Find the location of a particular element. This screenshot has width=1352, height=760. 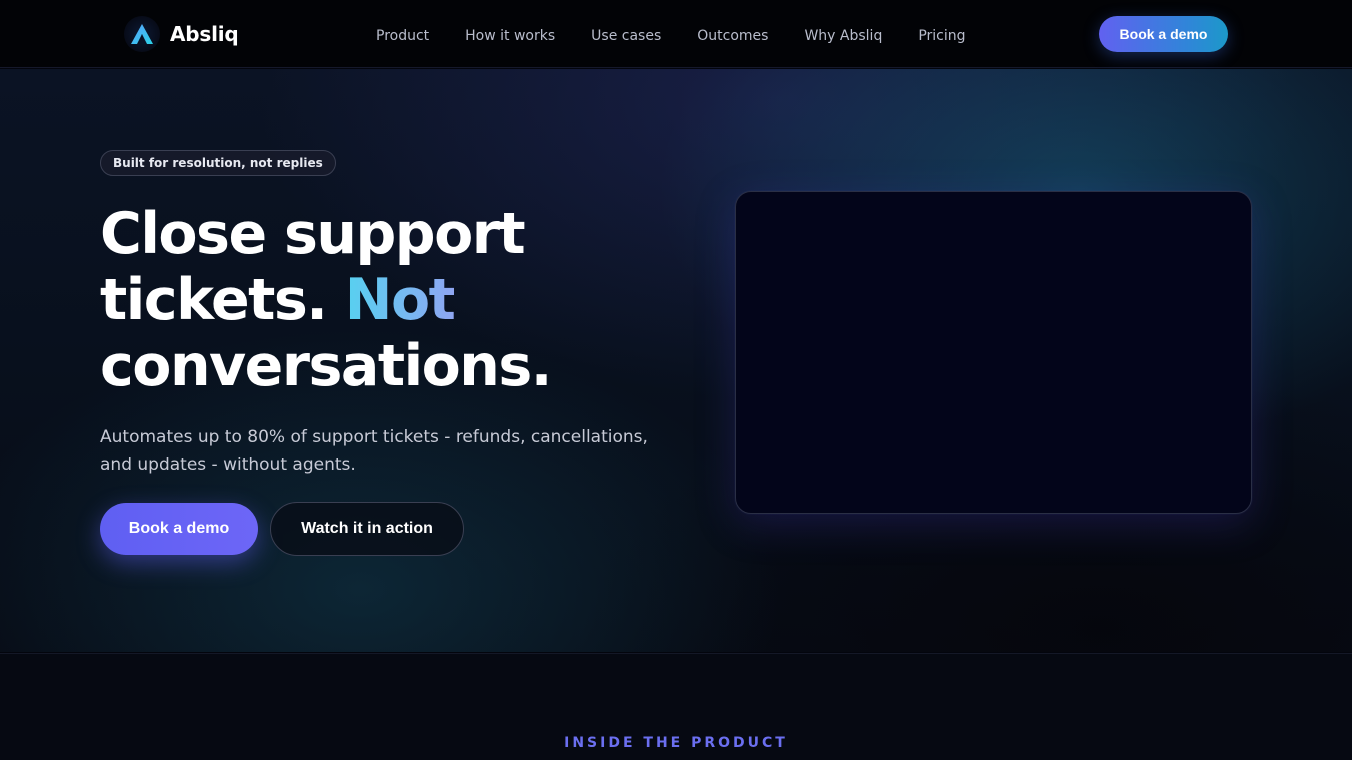

headline-accent: Not is located at coordinates (400, 300).